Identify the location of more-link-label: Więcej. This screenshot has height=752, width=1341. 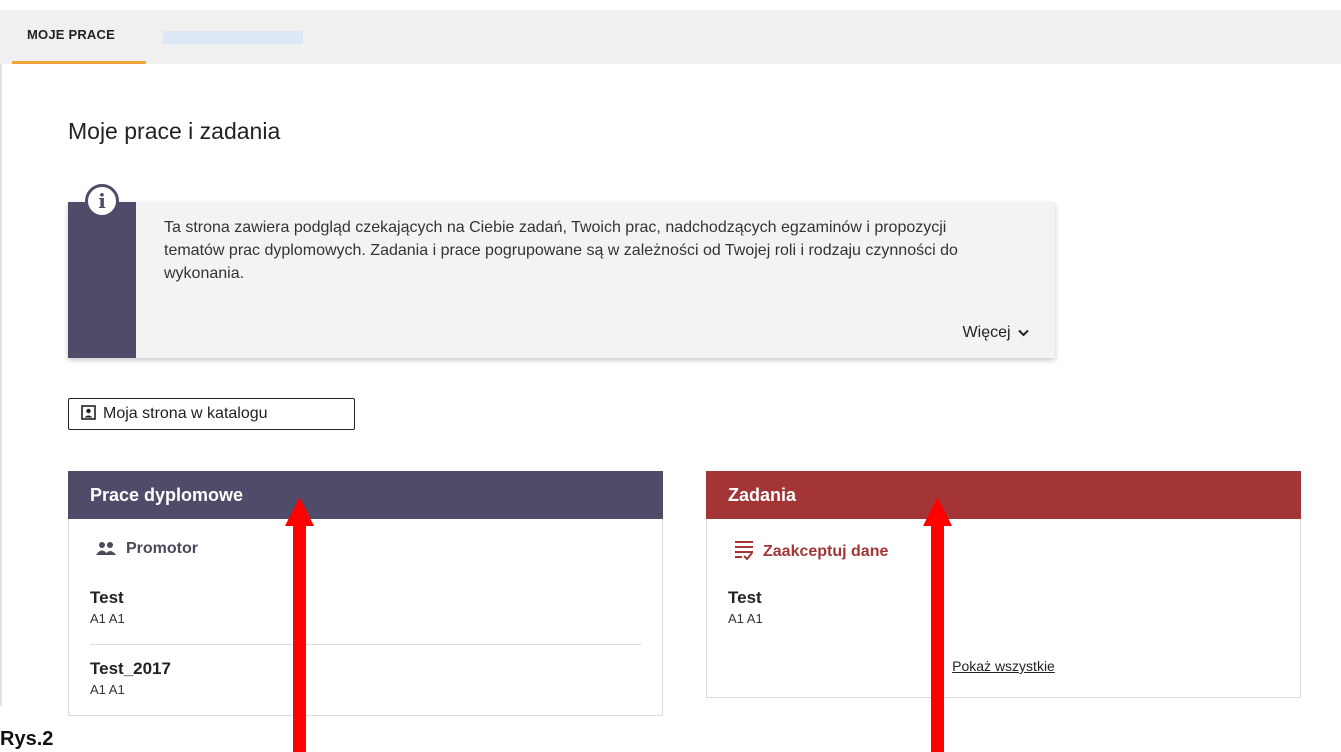
(986, 332).